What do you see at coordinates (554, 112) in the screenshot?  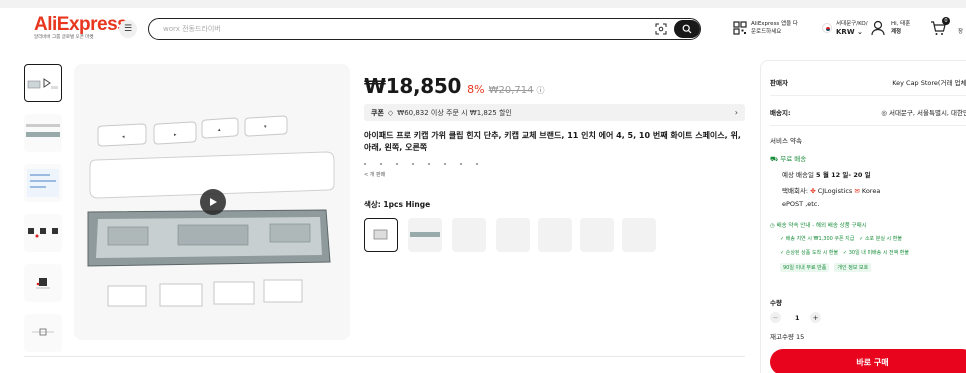 I see `coupon-bar: 쿠폰 ◇ ₩60,832 이상 주문 시 ₩1,825 할인 ›` at bounding box center [554, 112].